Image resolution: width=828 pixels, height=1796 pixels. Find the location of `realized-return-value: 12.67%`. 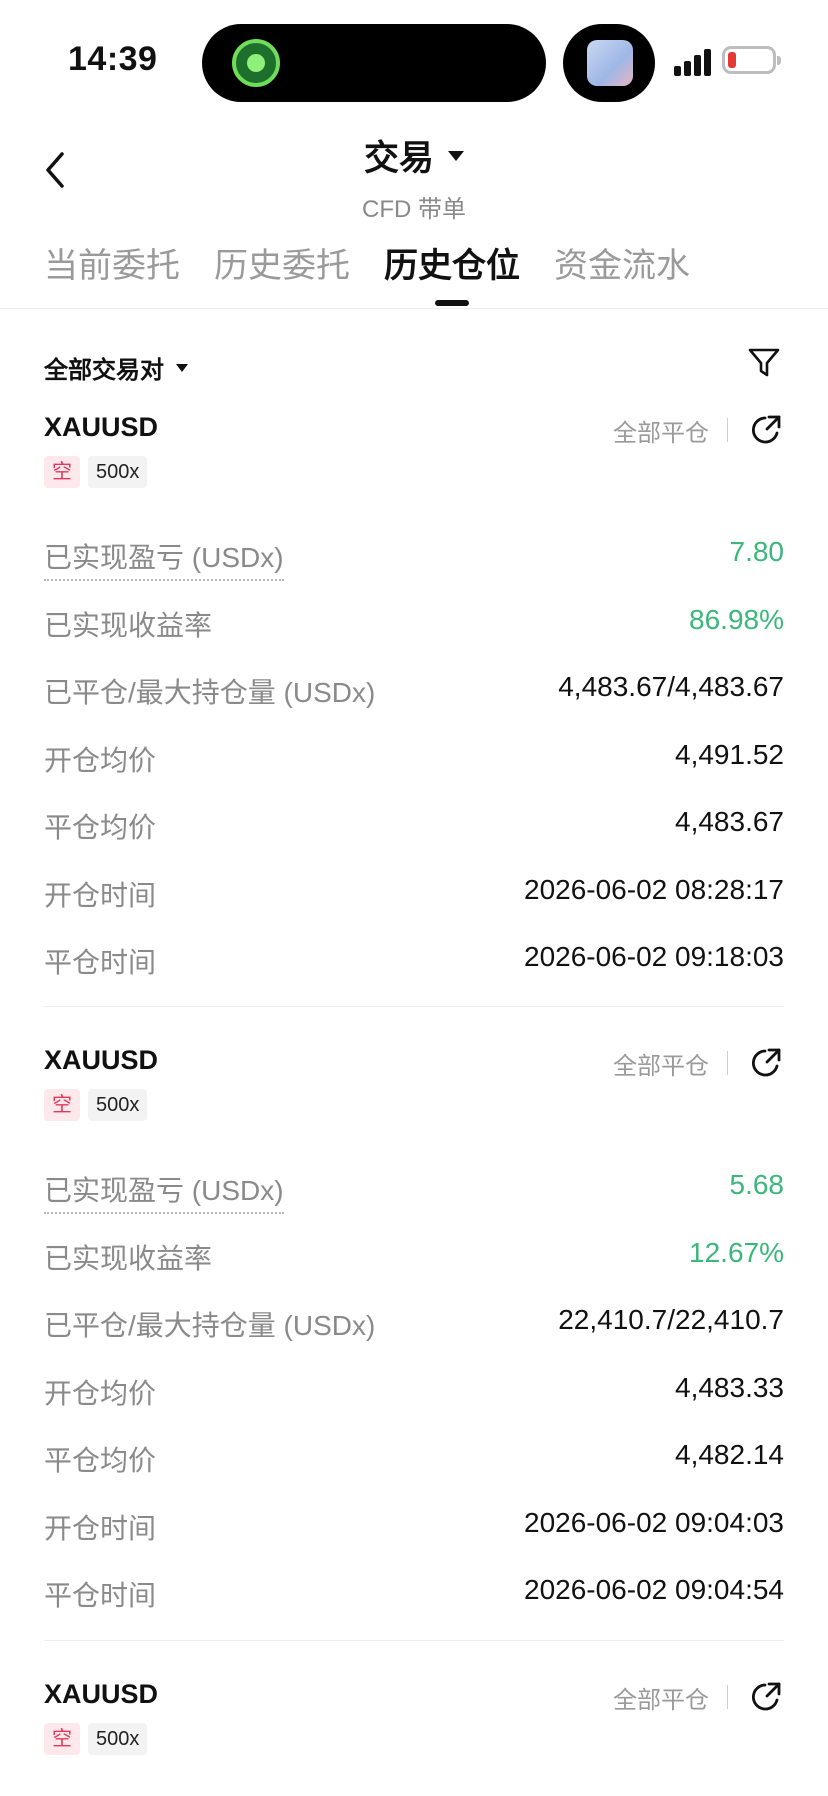

realized-return-value: 12.67% is located at coordinates (736, 1252).